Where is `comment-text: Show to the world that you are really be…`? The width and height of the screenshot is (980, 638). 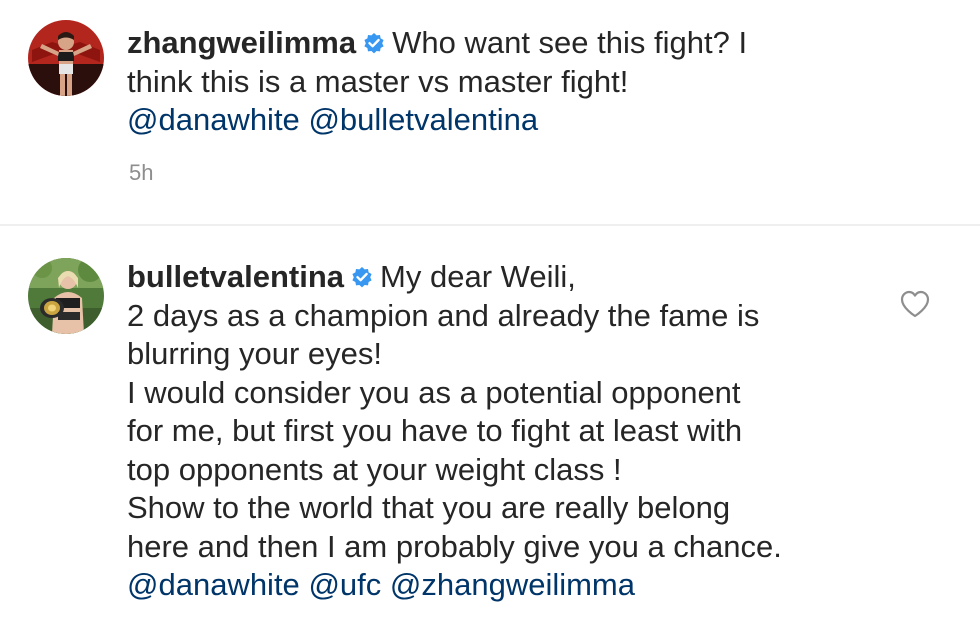 comment-text: Show to the world that you are really be… is located at coordinates (429, 507).